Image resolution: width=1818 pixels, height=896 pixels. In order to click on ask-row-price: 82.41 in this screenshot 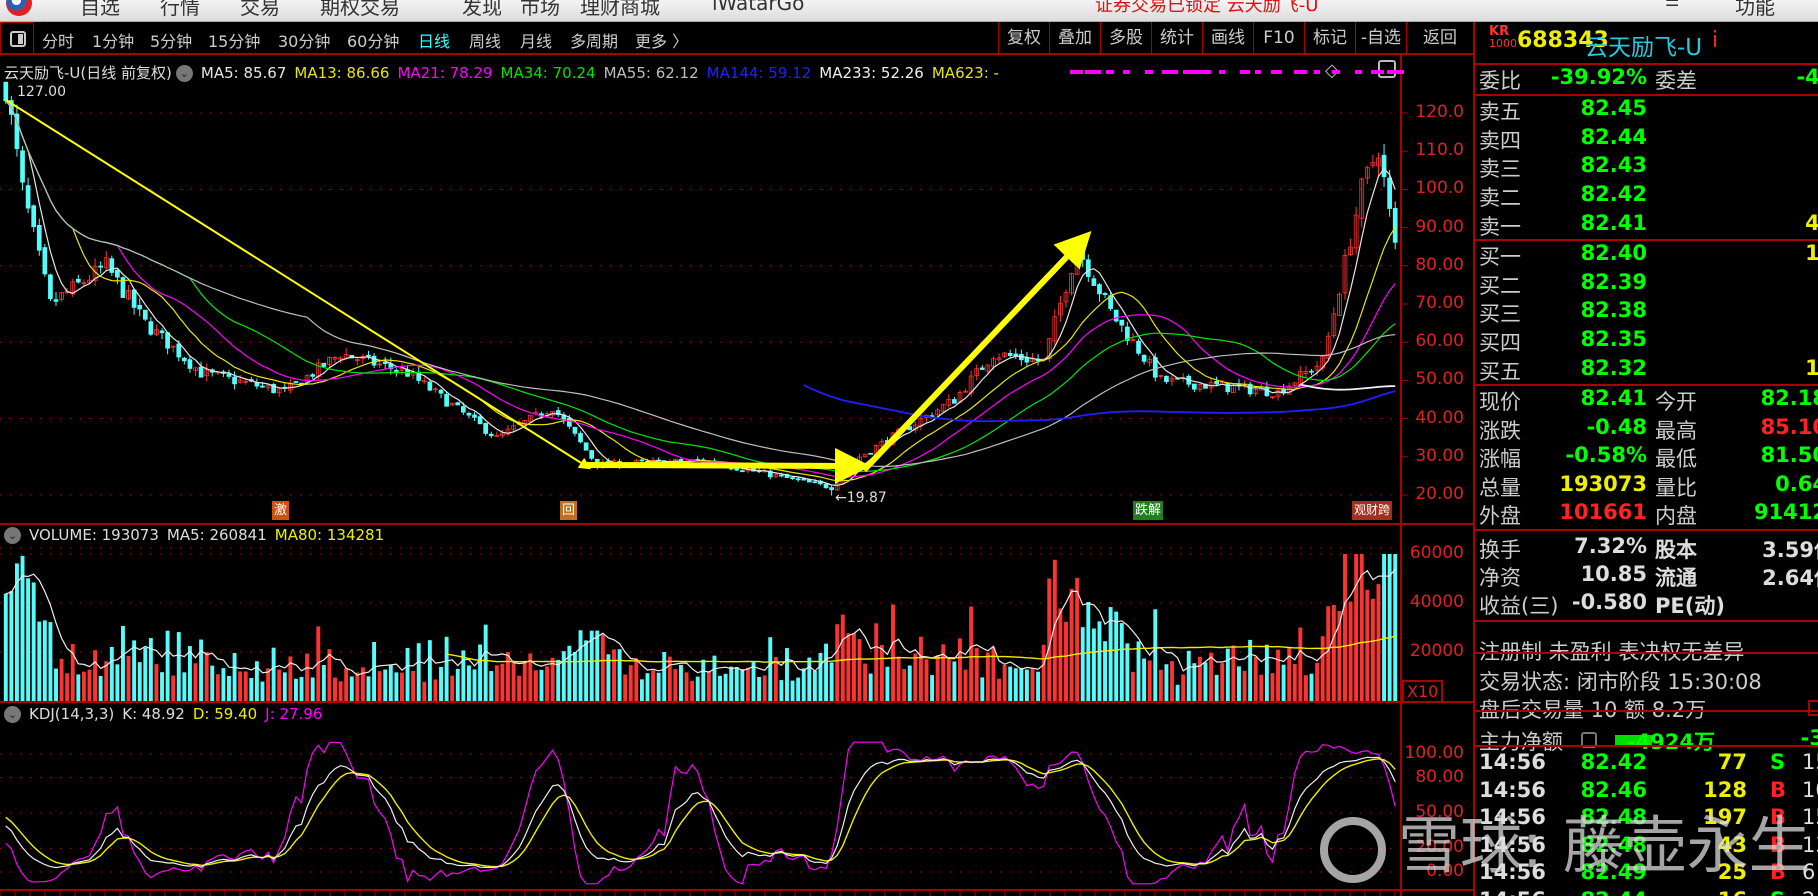, I will do `click(1613, 222)`.